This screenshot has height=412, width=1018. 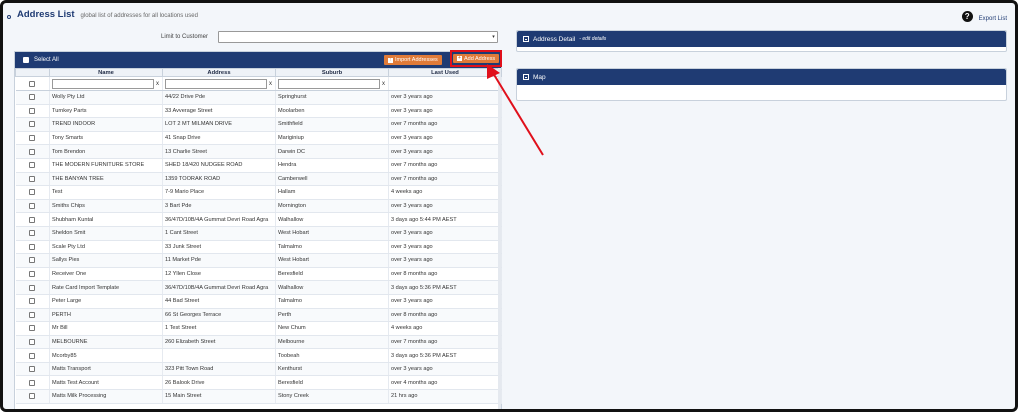 What do you see at coordinates (26, 60) in the screenshot?
I see `select-all-checkbox` at bounding box center [26, 60].